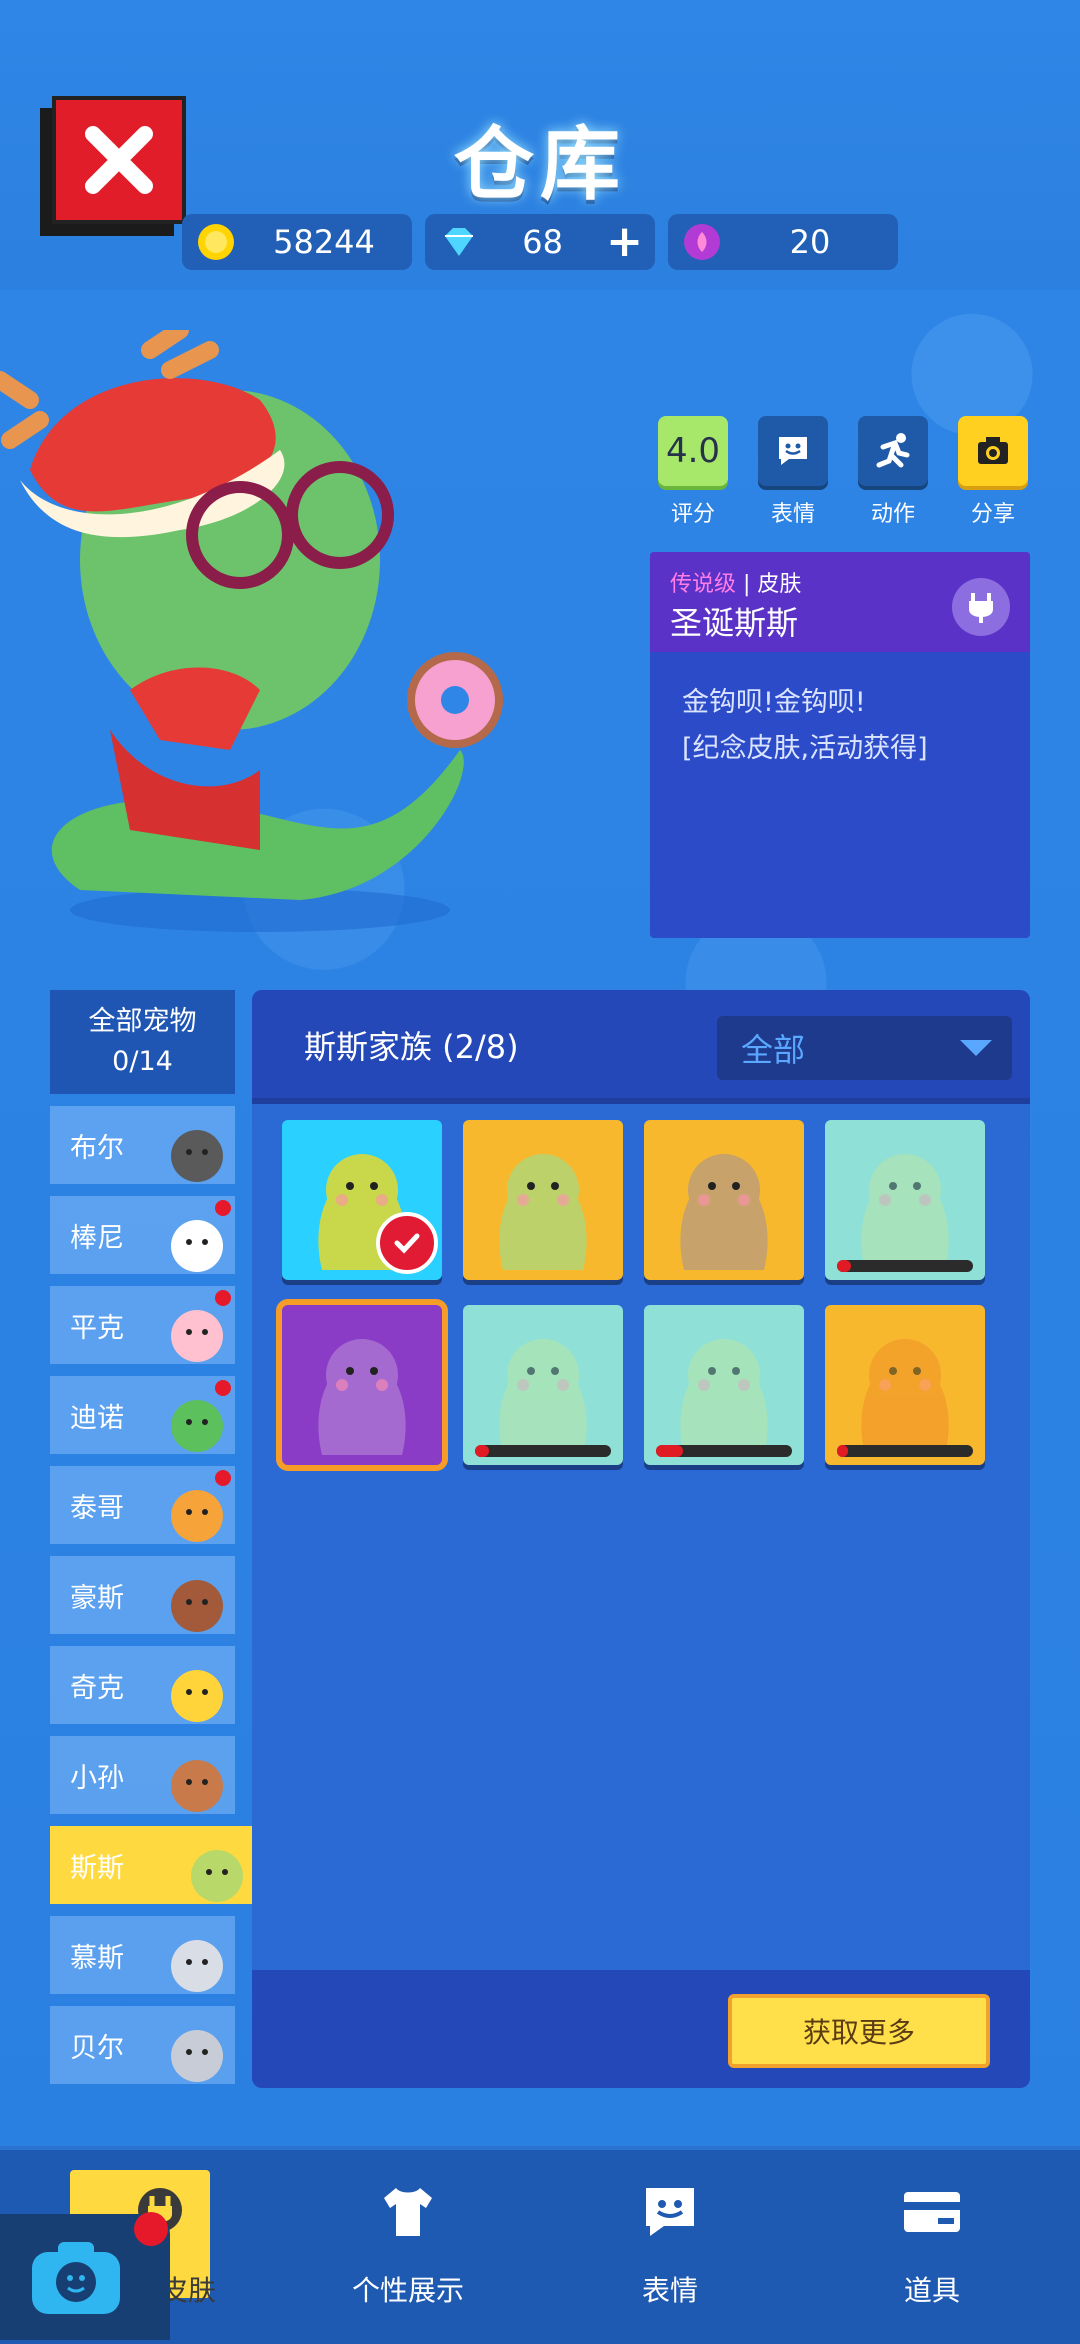 The height and width of the screenshot is (2344, 1080). I want to click on rating-button: 4.0 评分, so click(693, 472).